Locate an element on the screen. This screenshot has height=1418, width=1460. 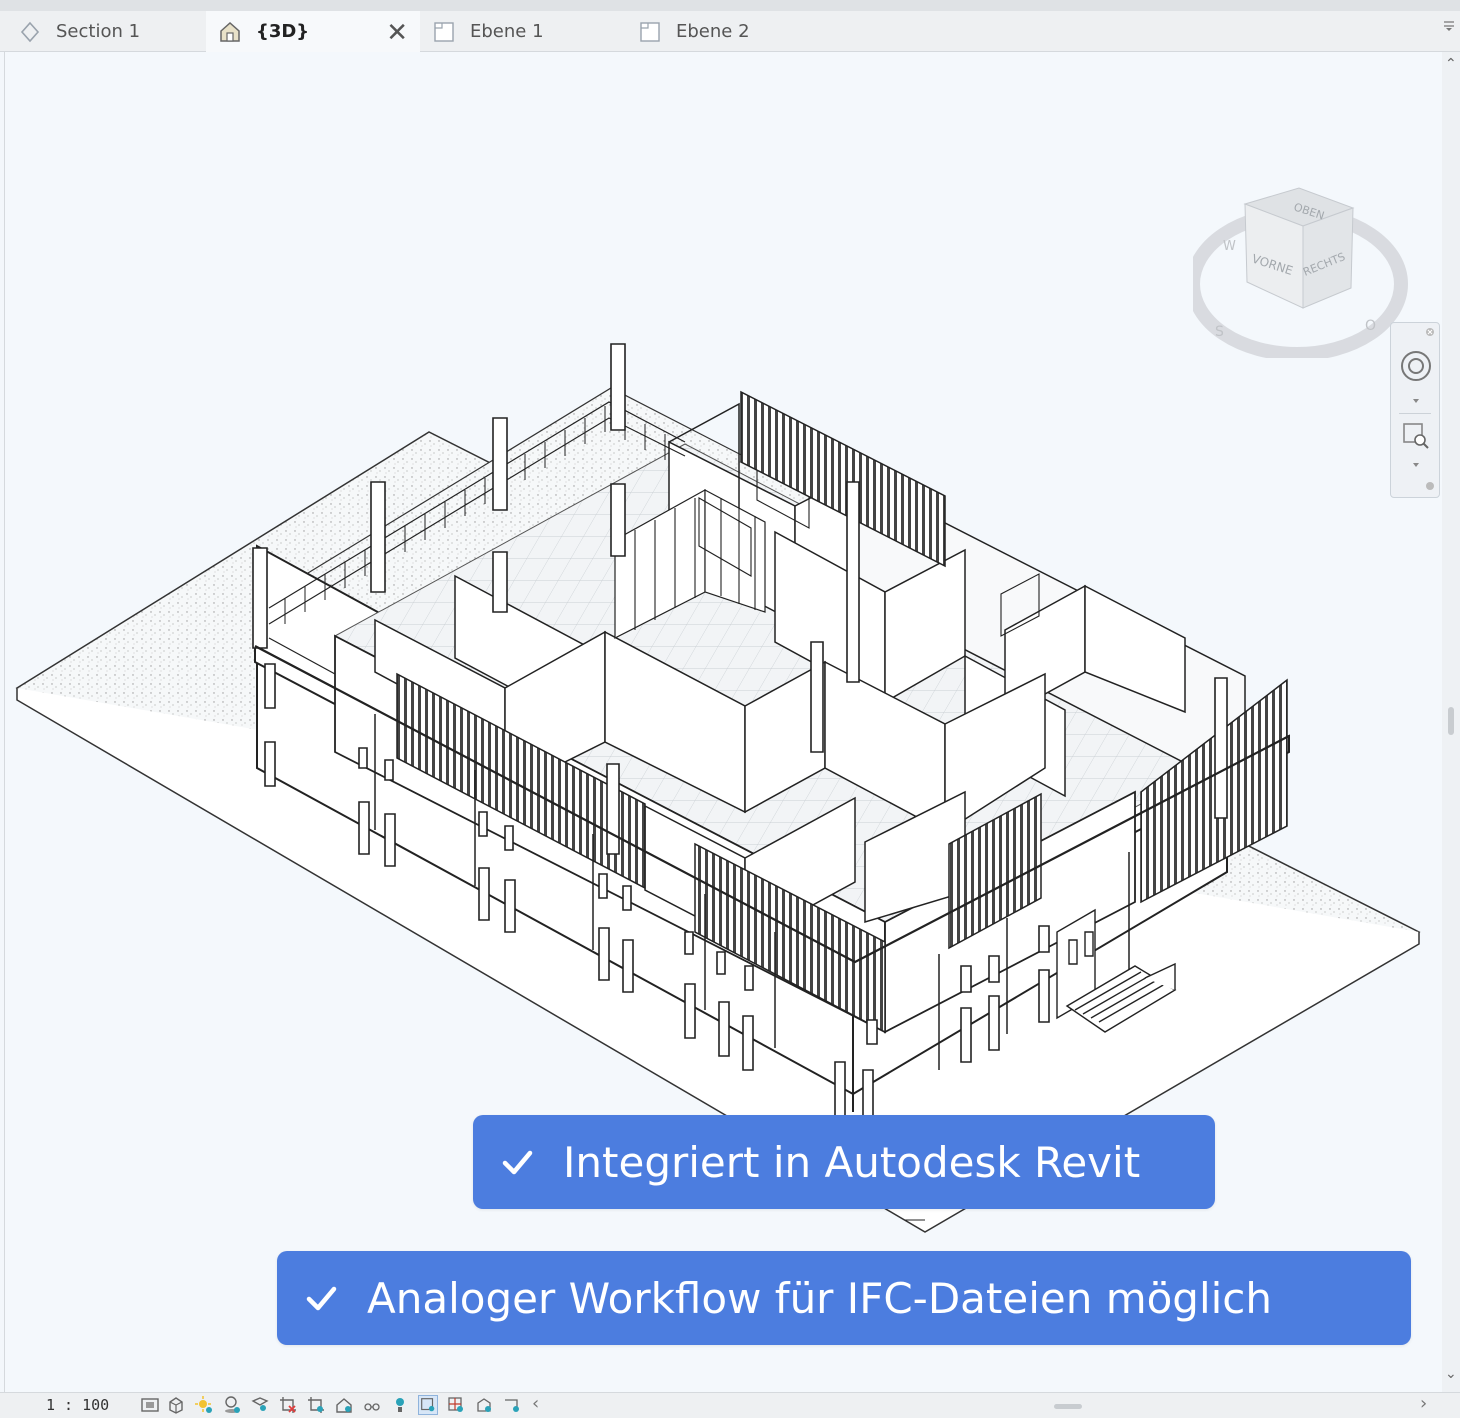
unlocked-3d-icon is located at coordinates (344, 1405).